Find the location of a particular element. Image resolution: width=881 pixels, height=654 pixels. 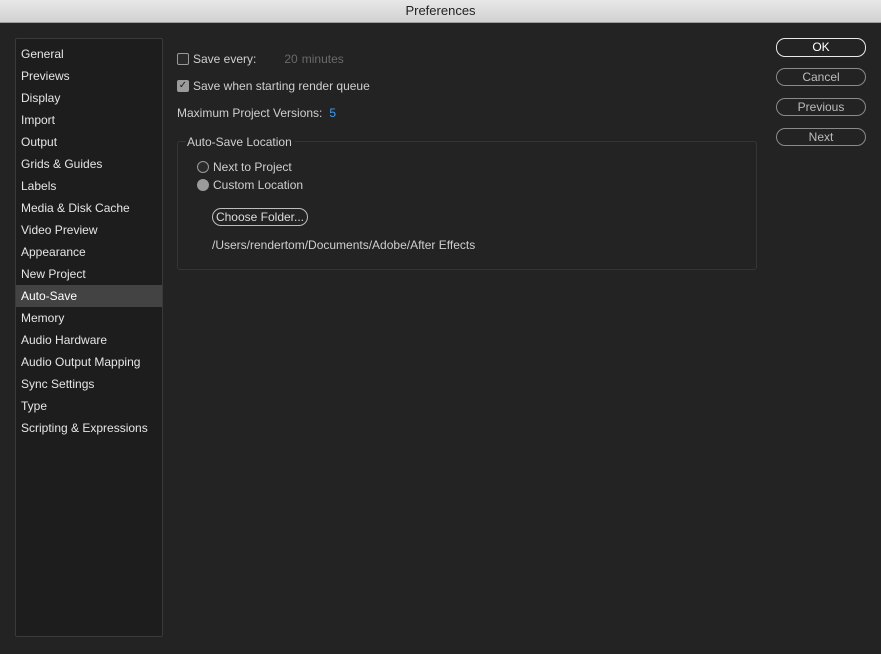

ok-button: OK is located at coordinates (821, 47).